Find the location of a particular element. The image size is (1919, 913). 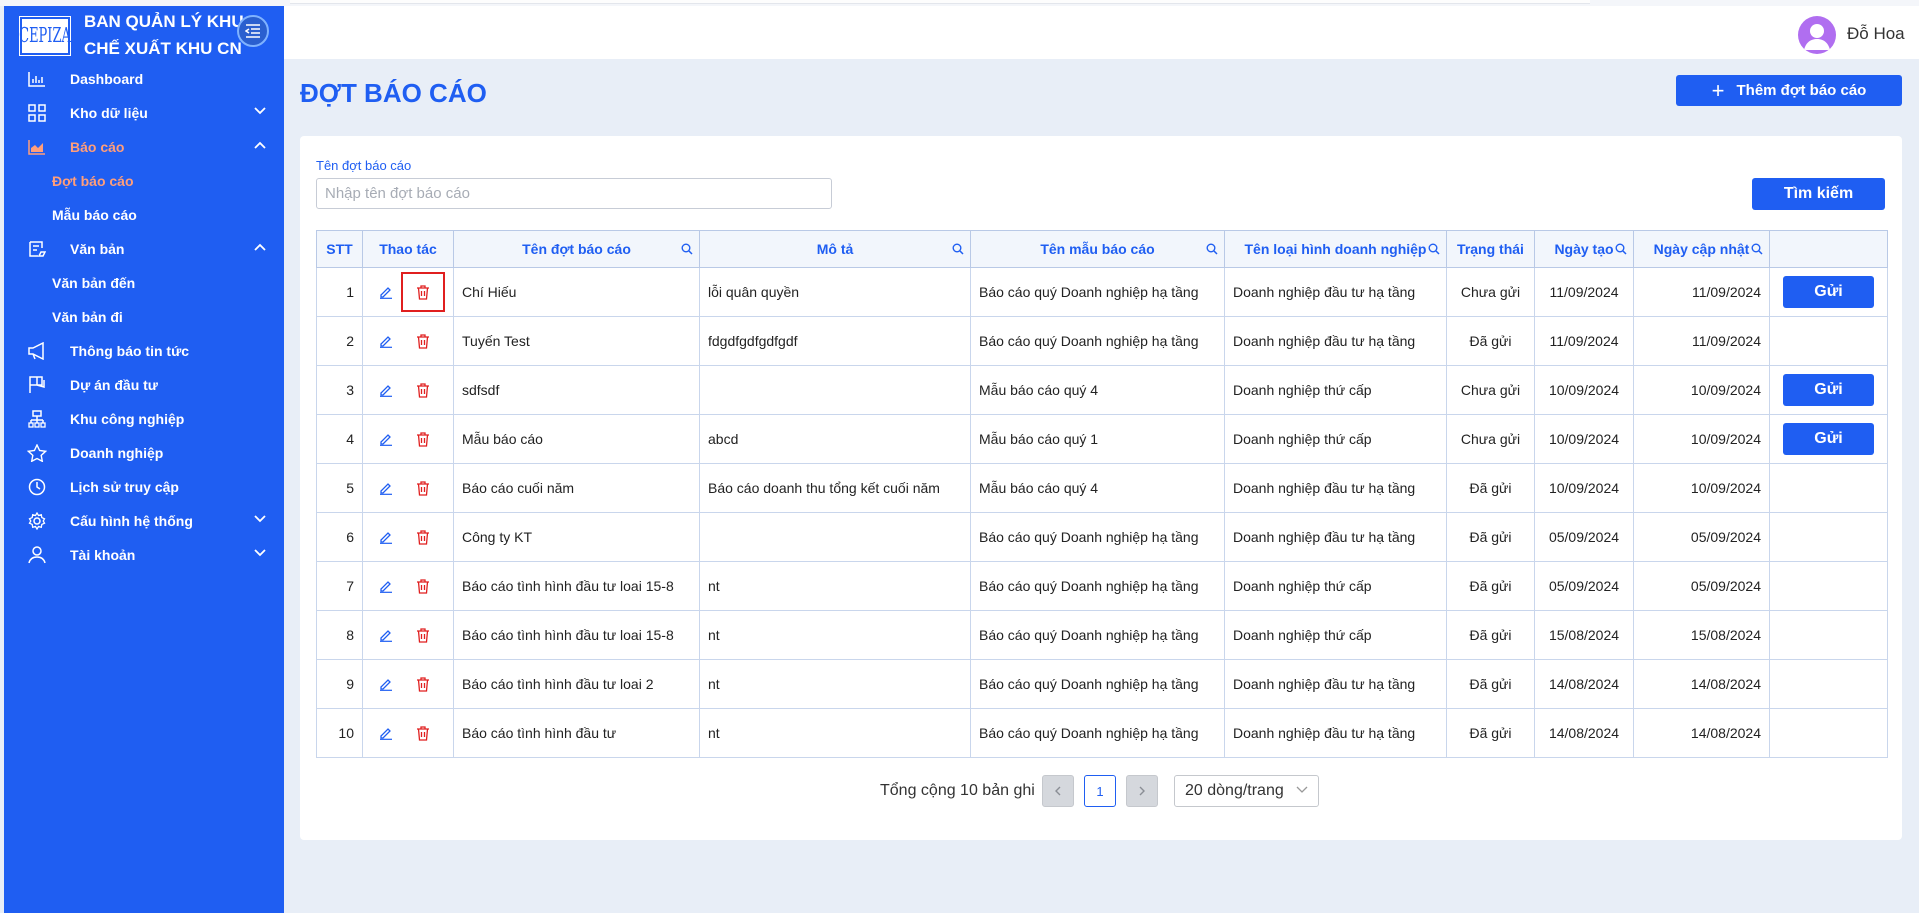

cell-desc is located at coordinates (835, 537).